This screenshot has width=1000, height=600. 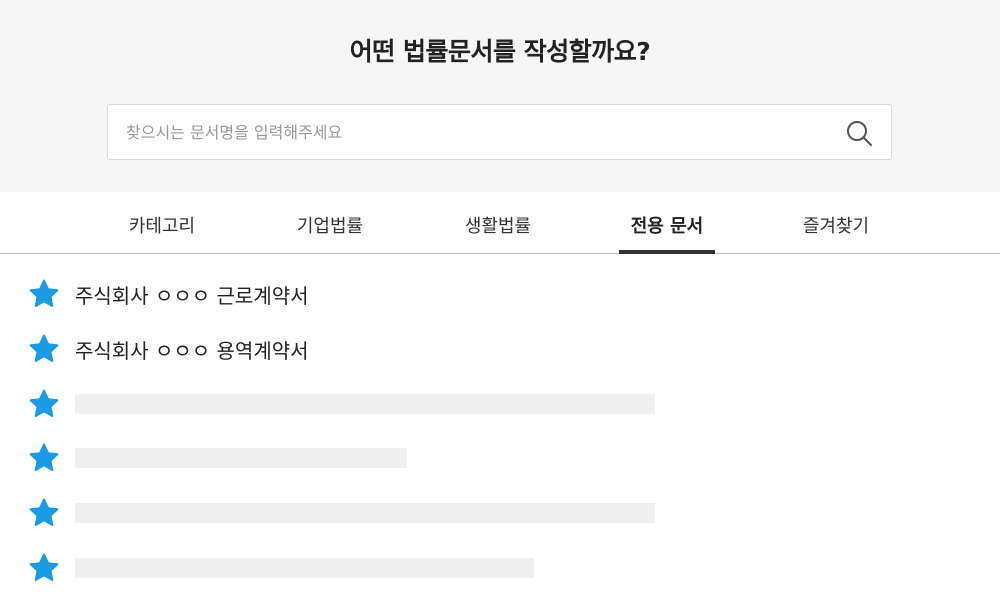 What do you see at coordinates (500, 347) in the screenshot?
I see `list-item: 주식회사 ㅇㅇㅇ 용역계약서` at bounding box center [500, 347].